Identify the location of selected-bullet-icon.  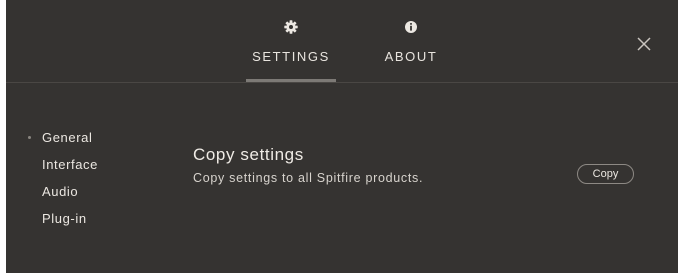
(29, 137).